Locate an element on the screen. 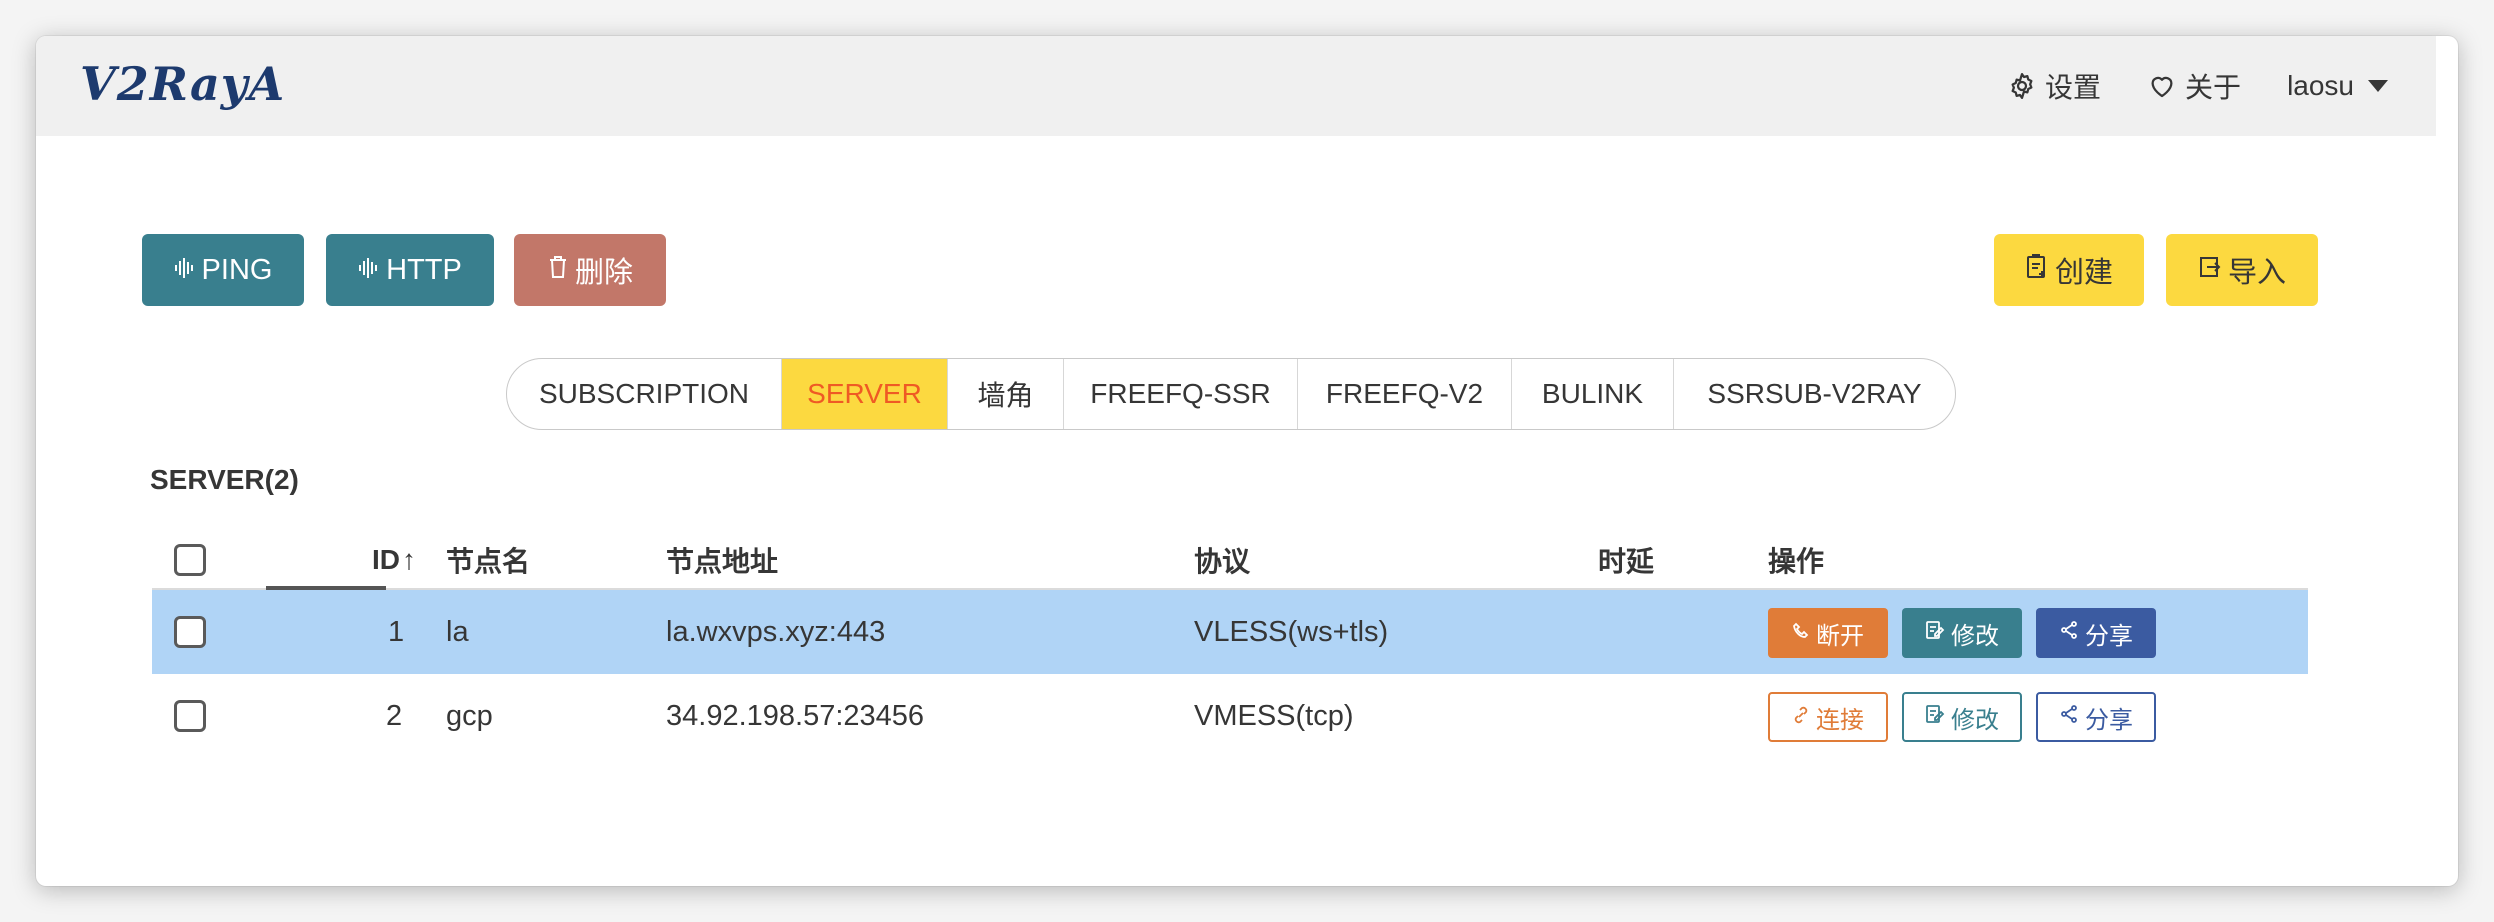 Image resolution: width=2494 pixels, height=922 pixels. import-button: 导入 is located at coordinates (2242, 270).